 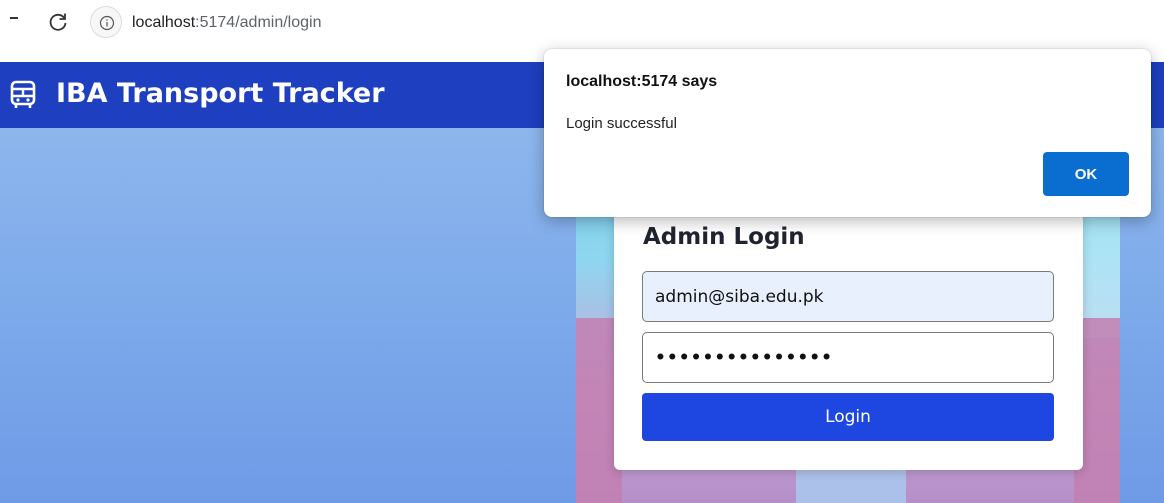 What do you see at coordinates (164, 22) in the screenshot?
I see `url-host: localhost` at bounding box center [164, 22].